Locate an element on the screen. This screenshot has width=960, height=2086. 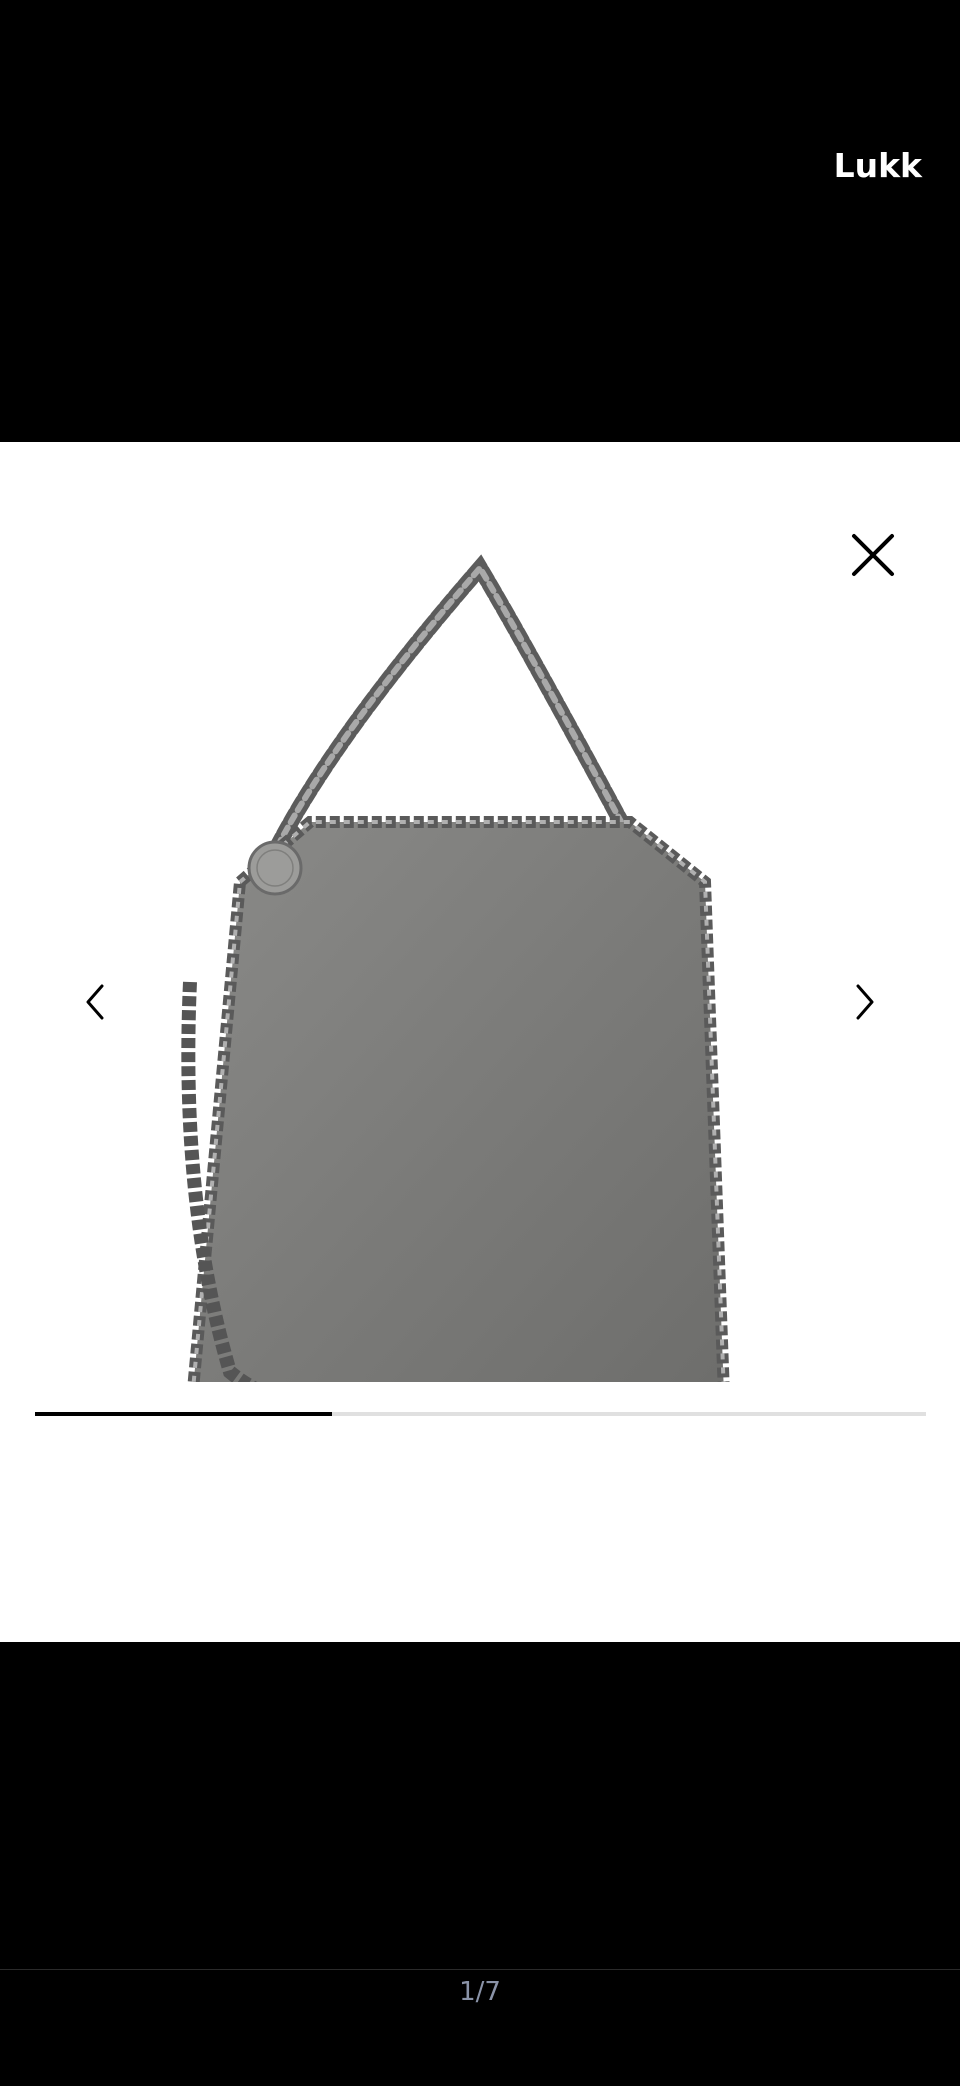
image-counter: 1/7 is located at coordinates (480, 1992).